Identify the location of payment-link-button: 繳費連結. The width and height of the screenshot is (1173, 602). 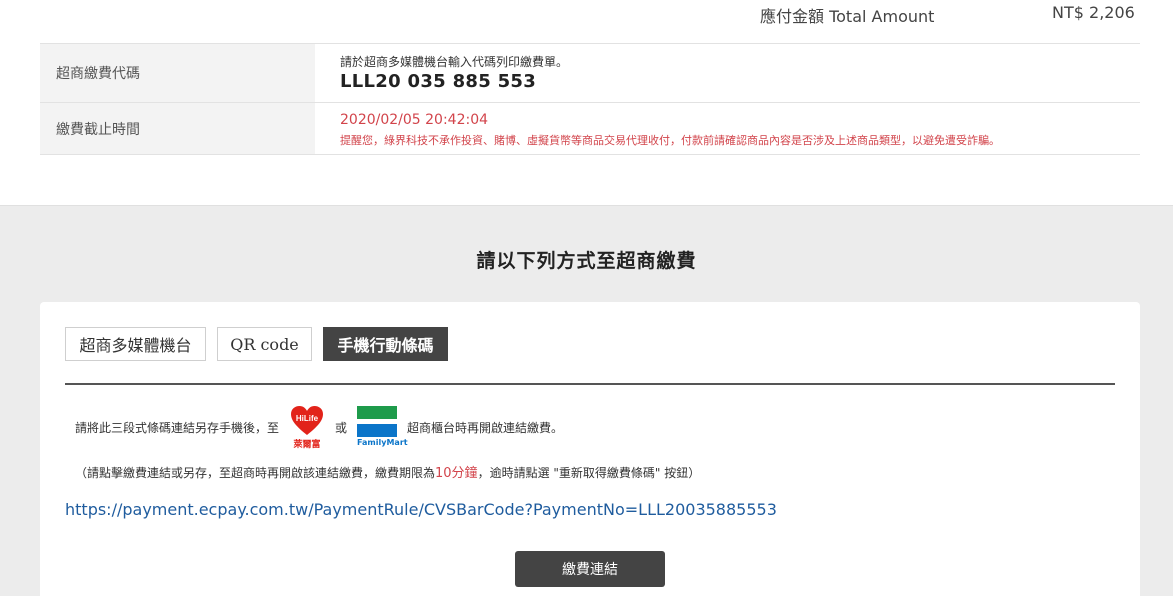
(590, 569).